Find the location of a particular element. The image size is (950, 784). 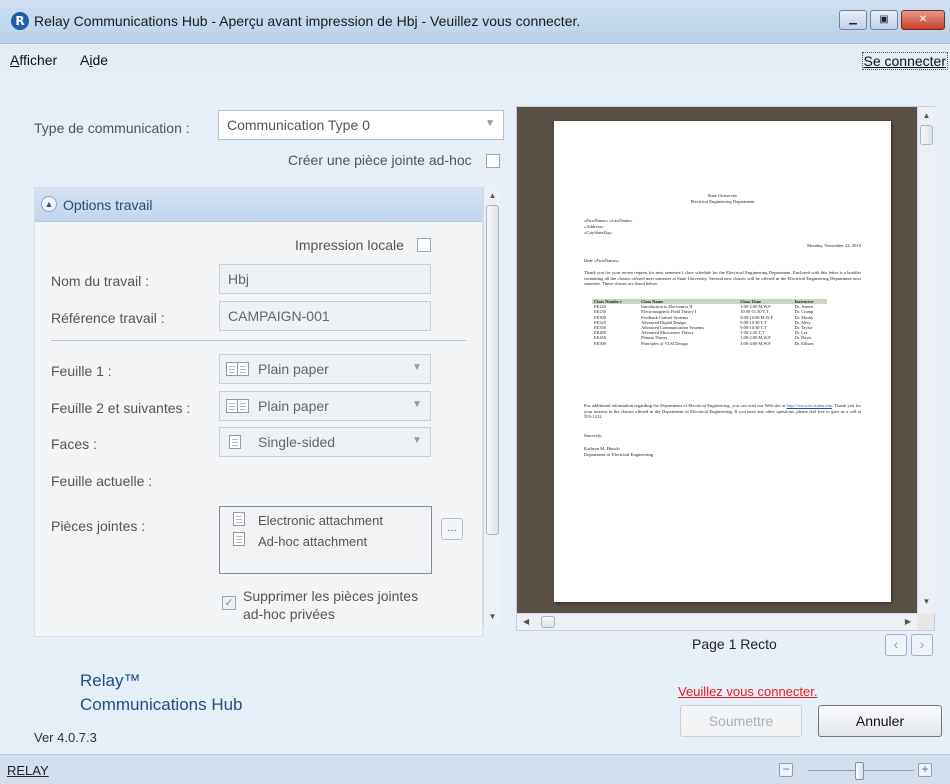

adhoc-label: Créer une pièce jointe ad-hoc is located at coordinates (380, 160).